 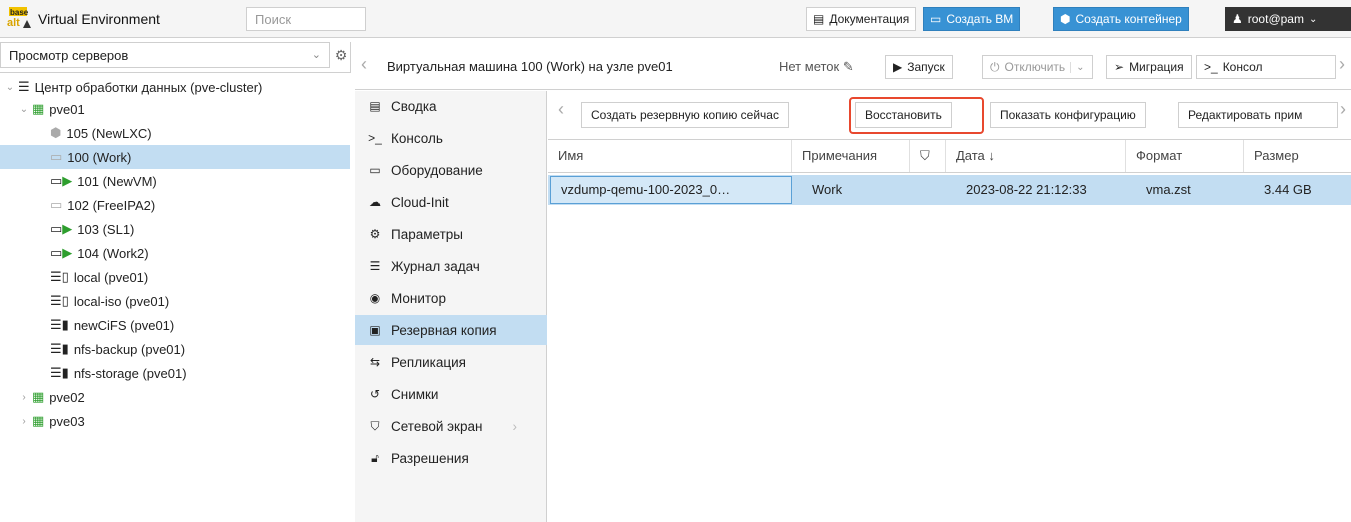 What do you see at coordinates (13, 23) in the screenshot?
I see `svg-text: alt` at bounding box center [13, 23].